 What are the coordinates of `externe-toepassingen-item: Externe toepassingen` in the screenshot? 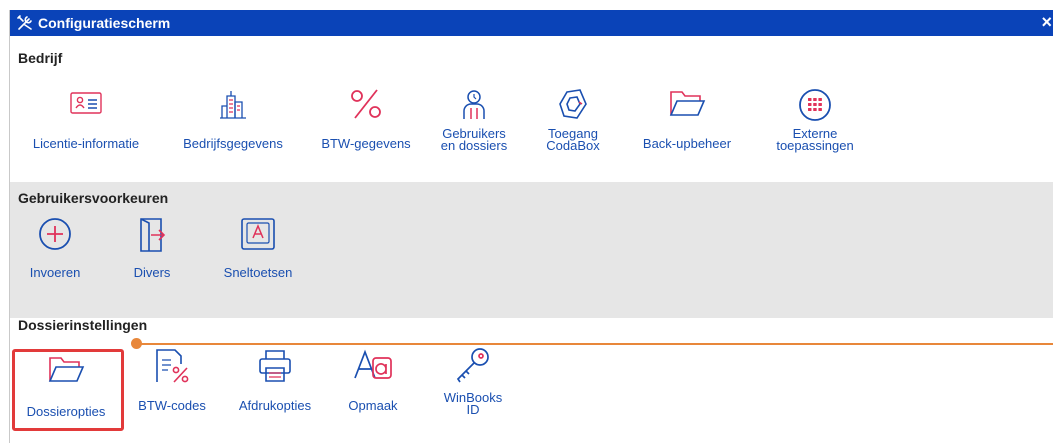 It's located at (815, 120).